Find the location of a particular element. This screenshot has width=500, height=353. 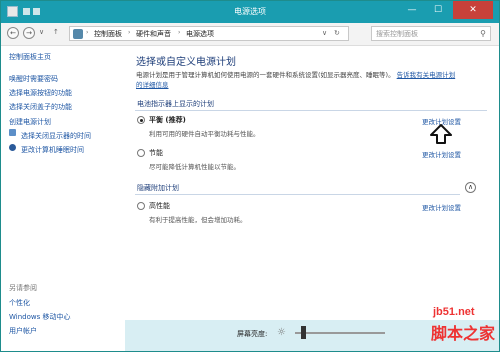

minimize-button: — is located at coordinates (412, 10).